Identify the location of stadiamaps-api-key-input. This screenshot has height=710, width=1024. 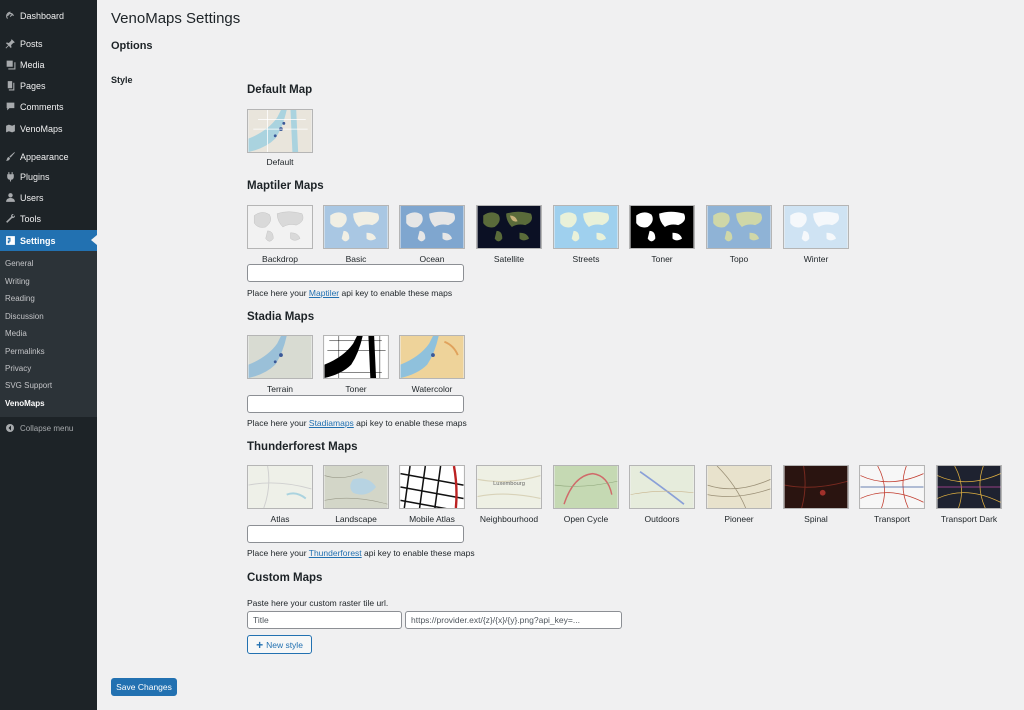
(355, 404).